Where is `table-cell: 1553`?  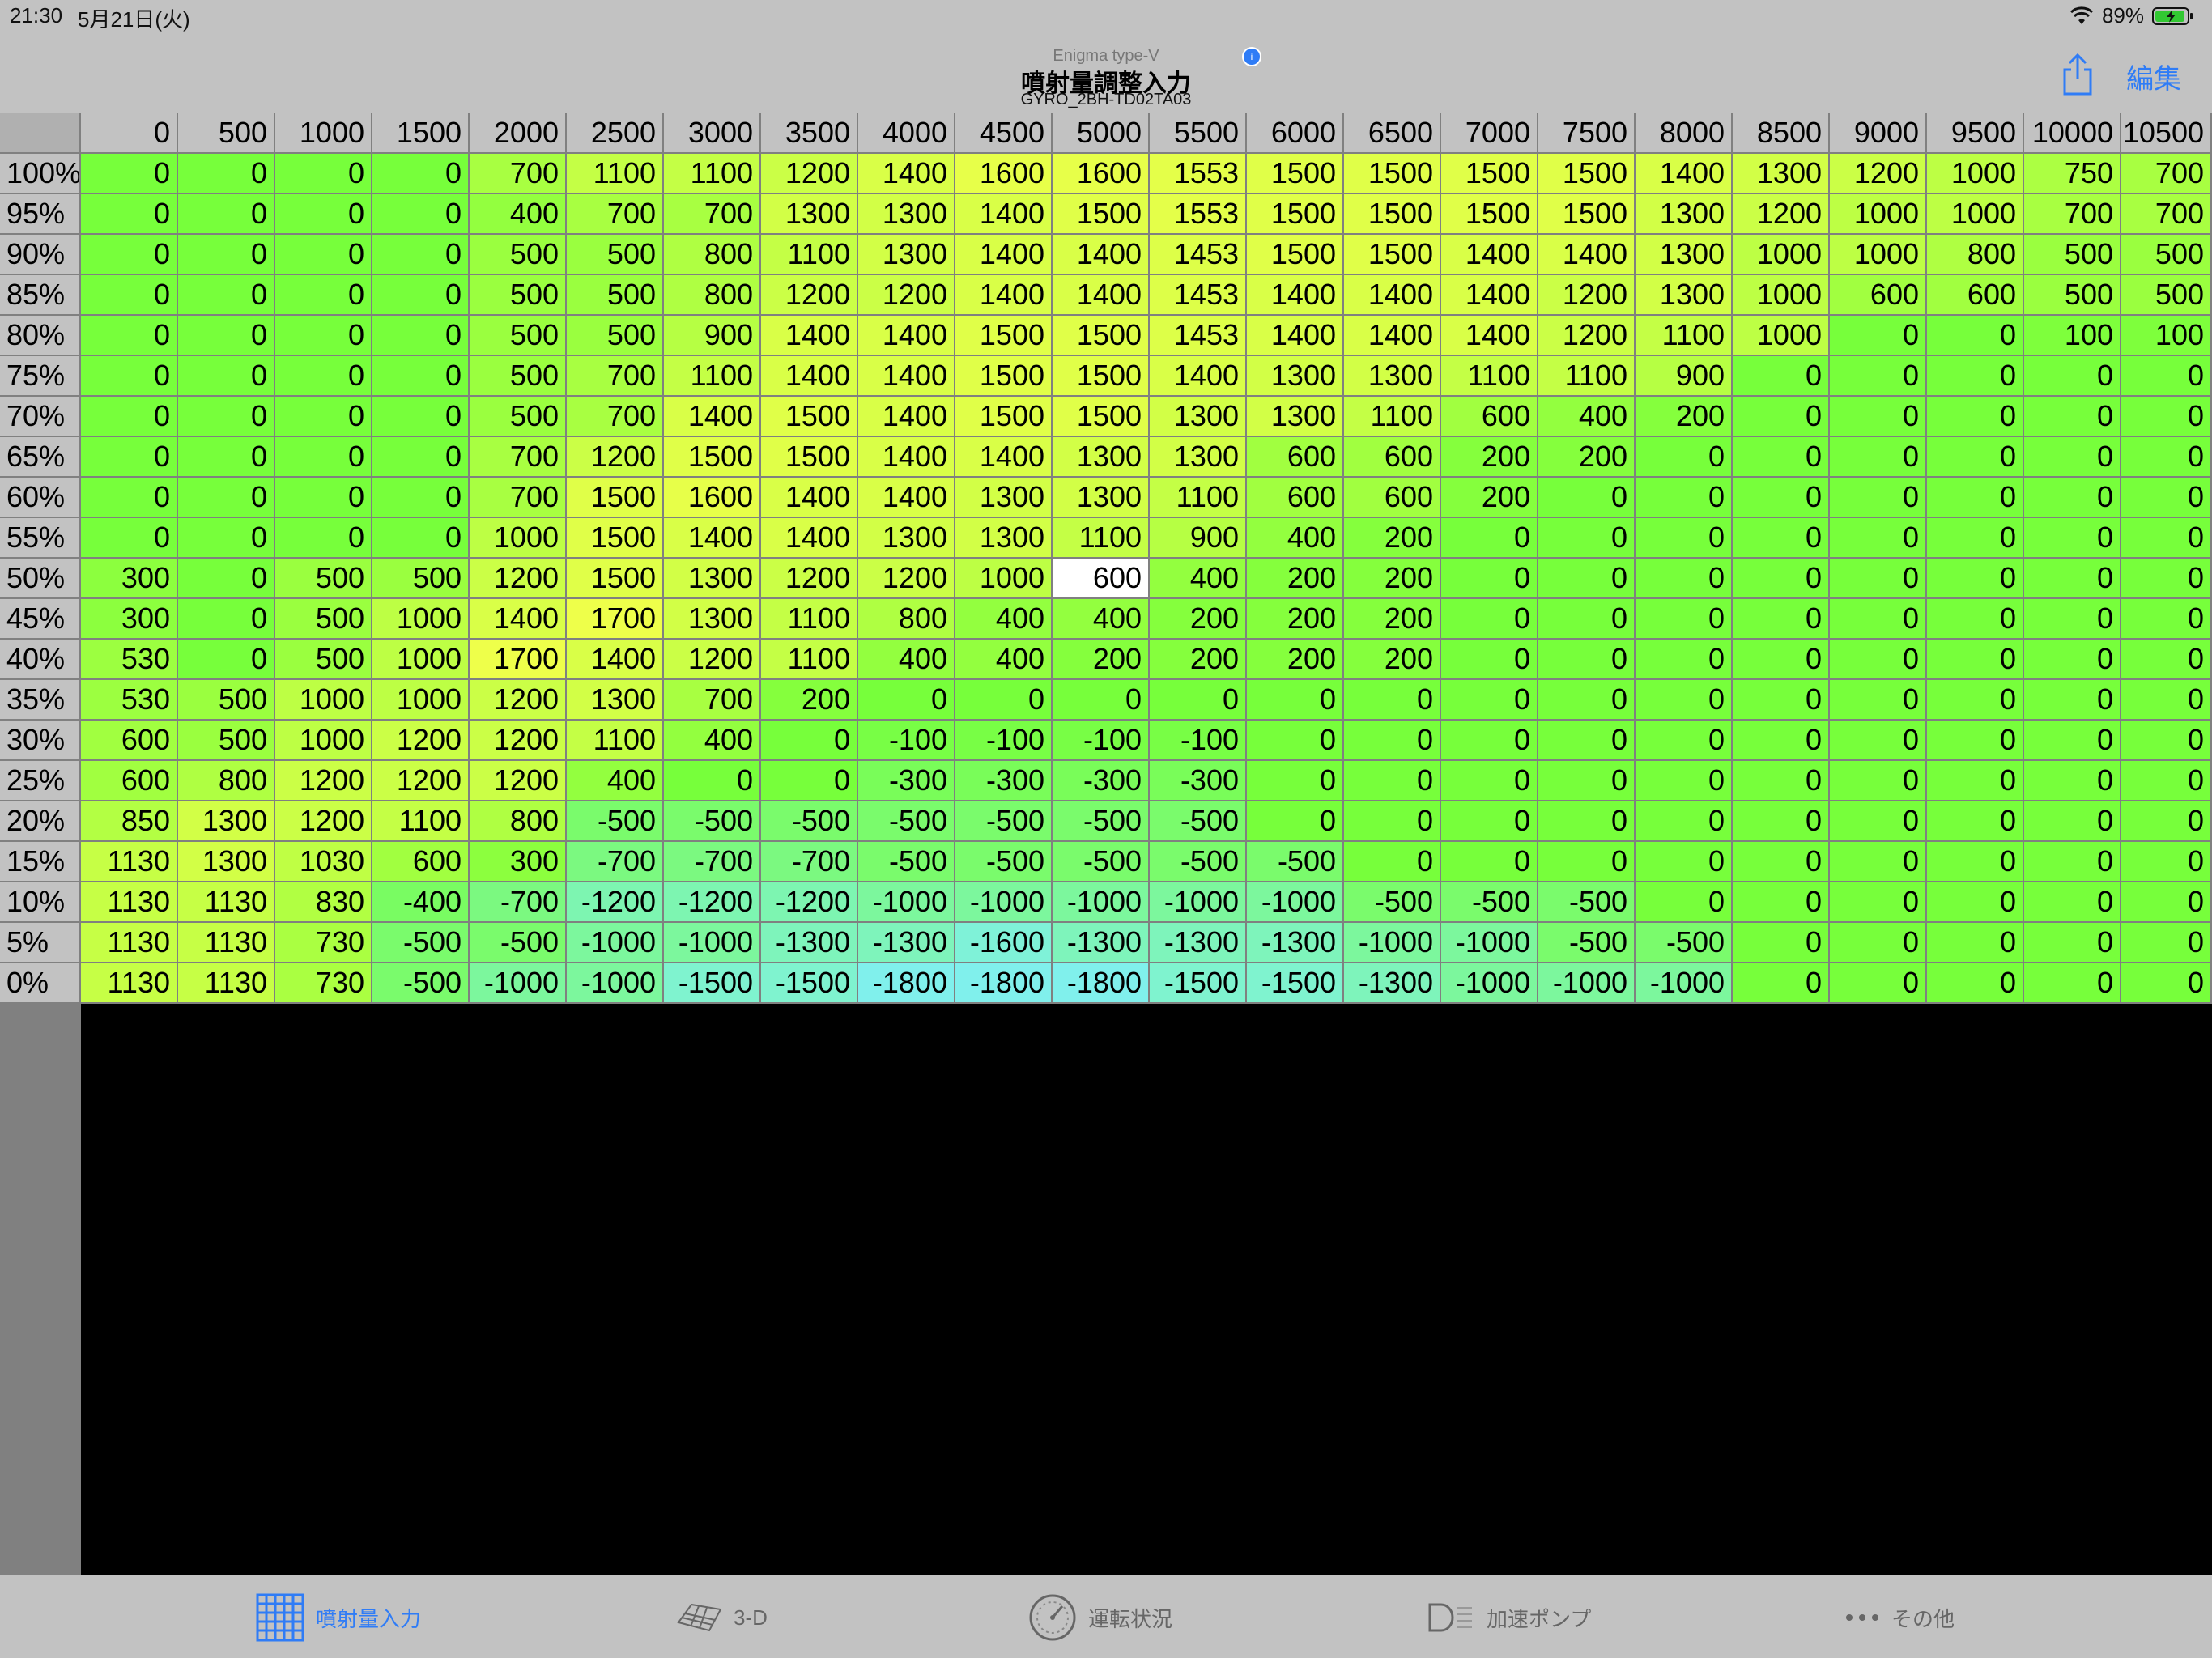
table-cell: 1553 is located at coordinates (1198, 214).